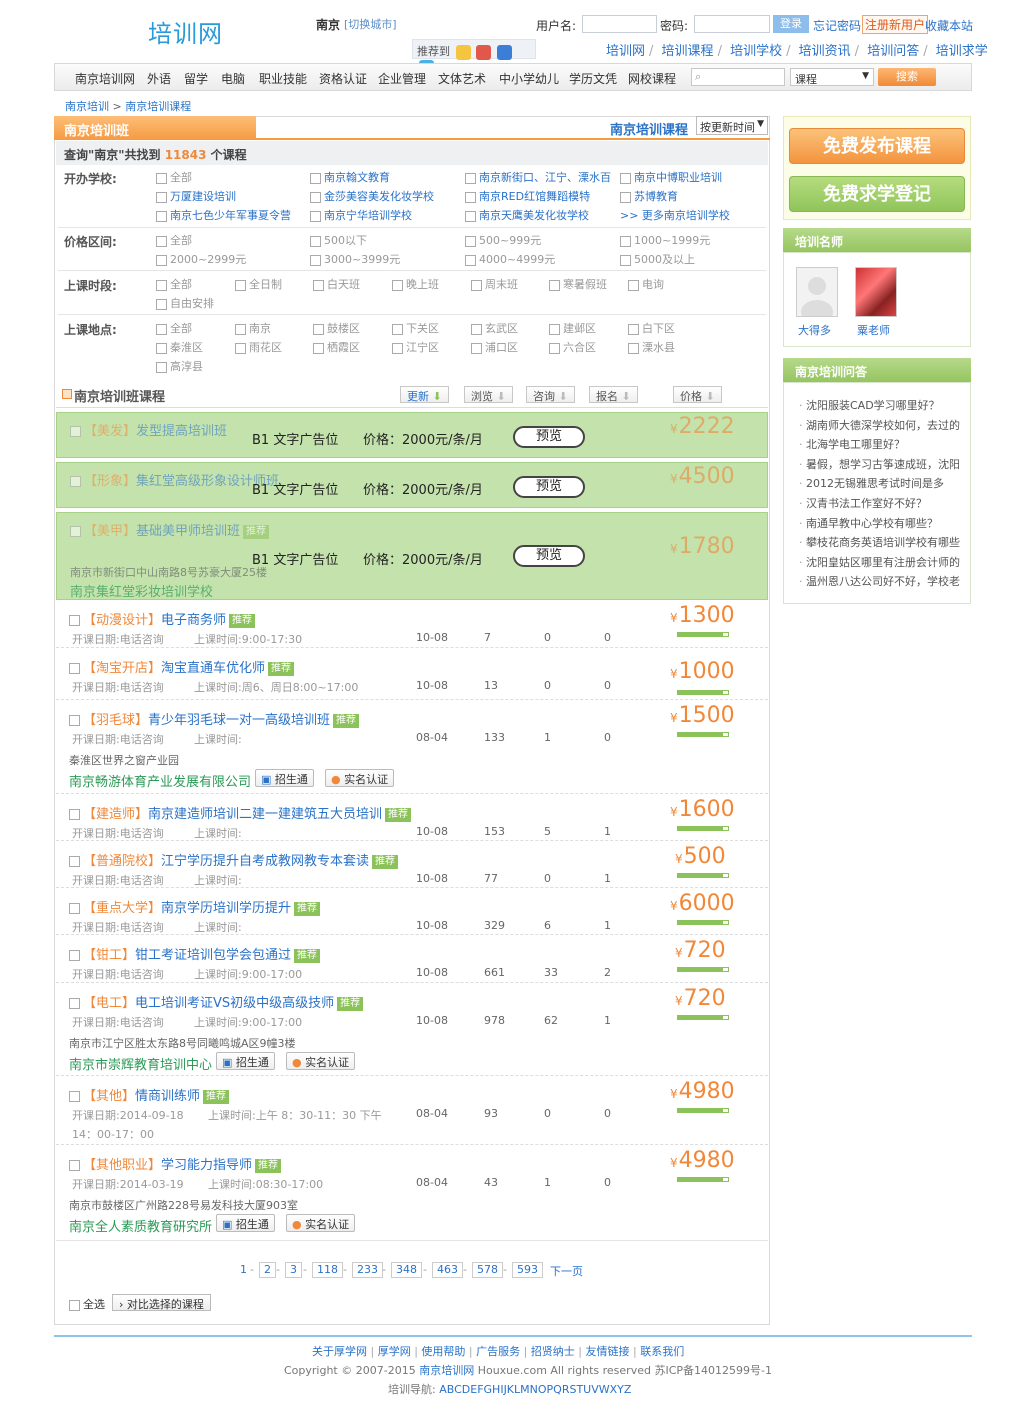 The height and width of the screenshot is (1427, 1028). I want to click on filter-place-option: 下关区, so click(415, 328).